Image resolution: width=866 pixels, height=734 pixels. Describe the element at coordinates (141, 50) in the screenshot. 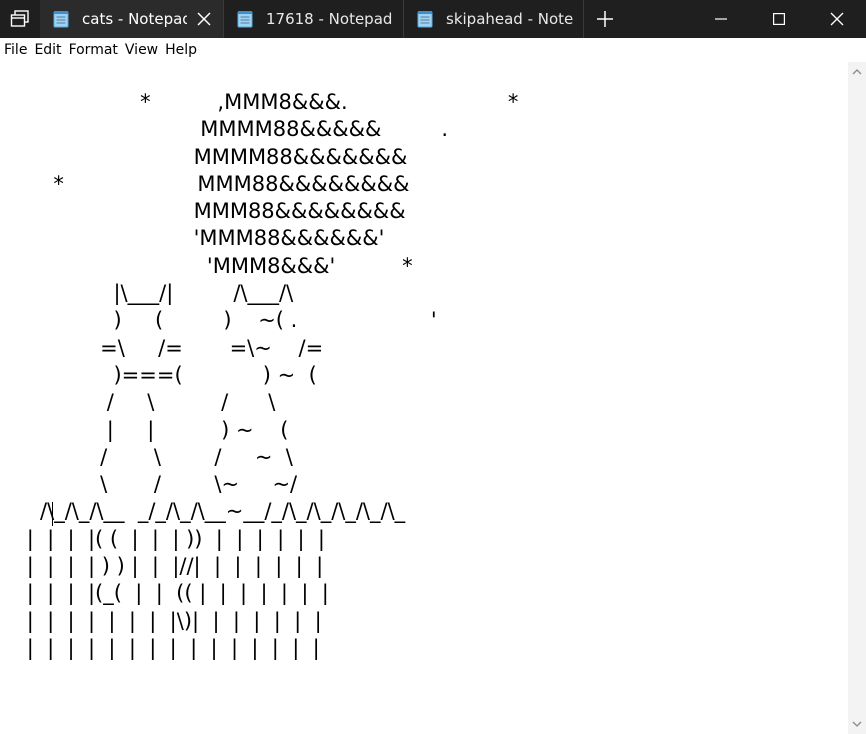

I see `menu-view: View` at that location.